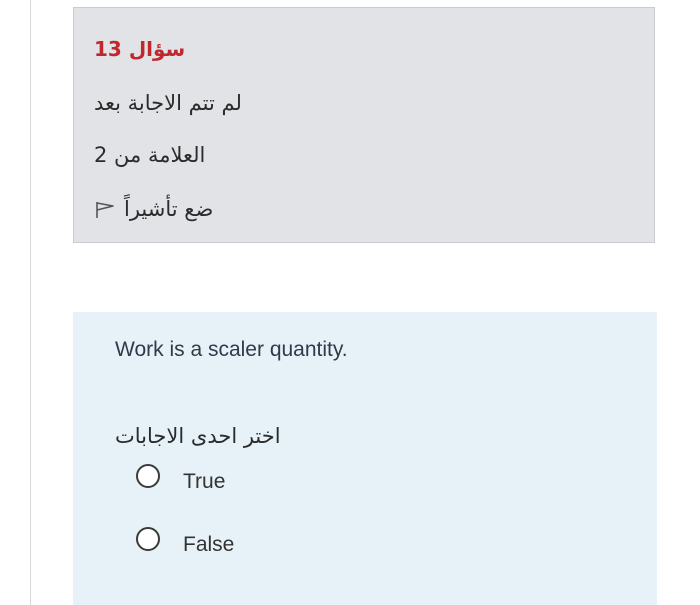  What do you see at coordinates (169, 209) in the screenshot?
I see `flag-question-label: ضع تأشيراً` at bounding box center [169, 209].